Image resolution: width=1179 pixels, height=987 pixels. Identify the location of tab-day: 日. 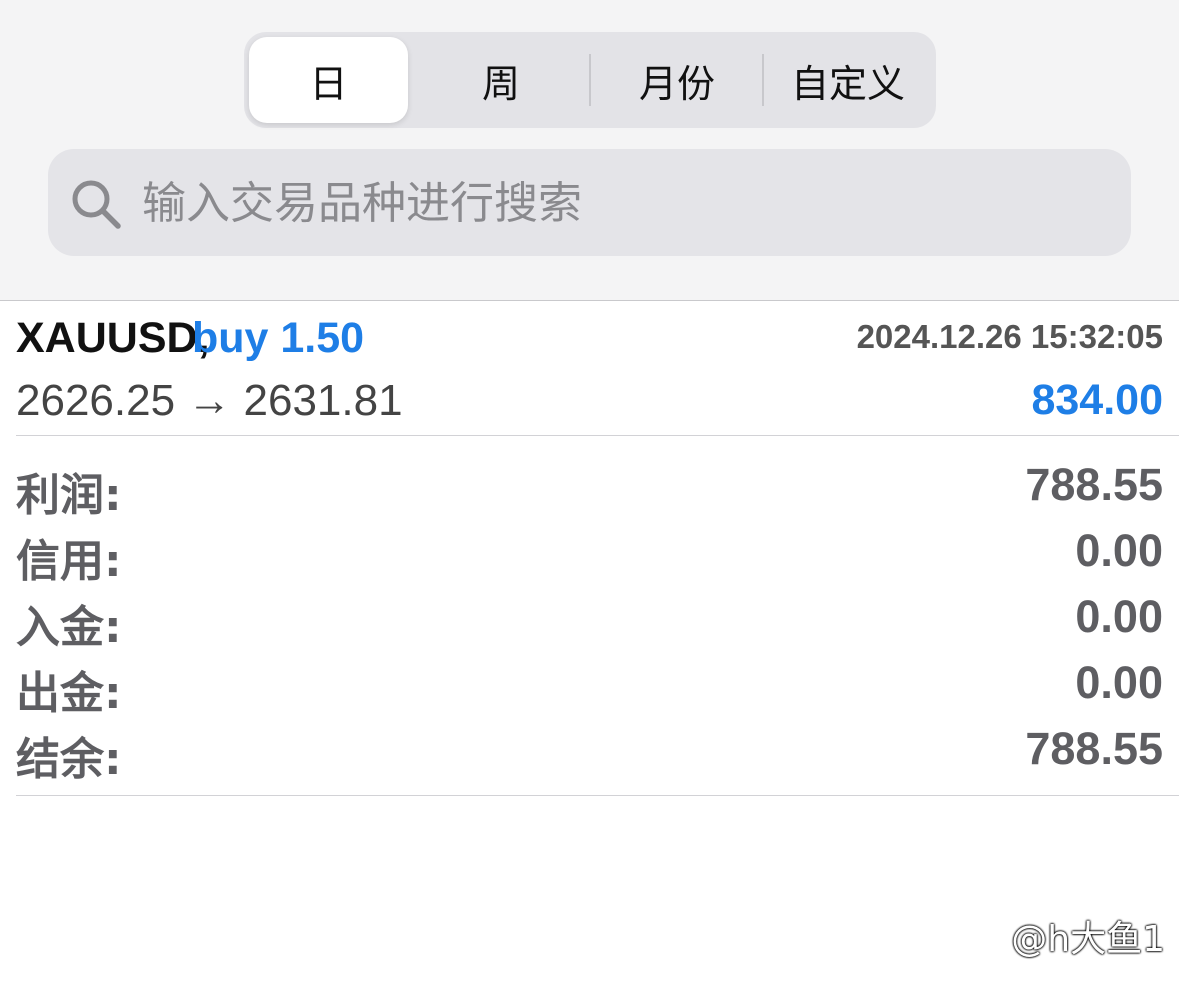
(328, 80).